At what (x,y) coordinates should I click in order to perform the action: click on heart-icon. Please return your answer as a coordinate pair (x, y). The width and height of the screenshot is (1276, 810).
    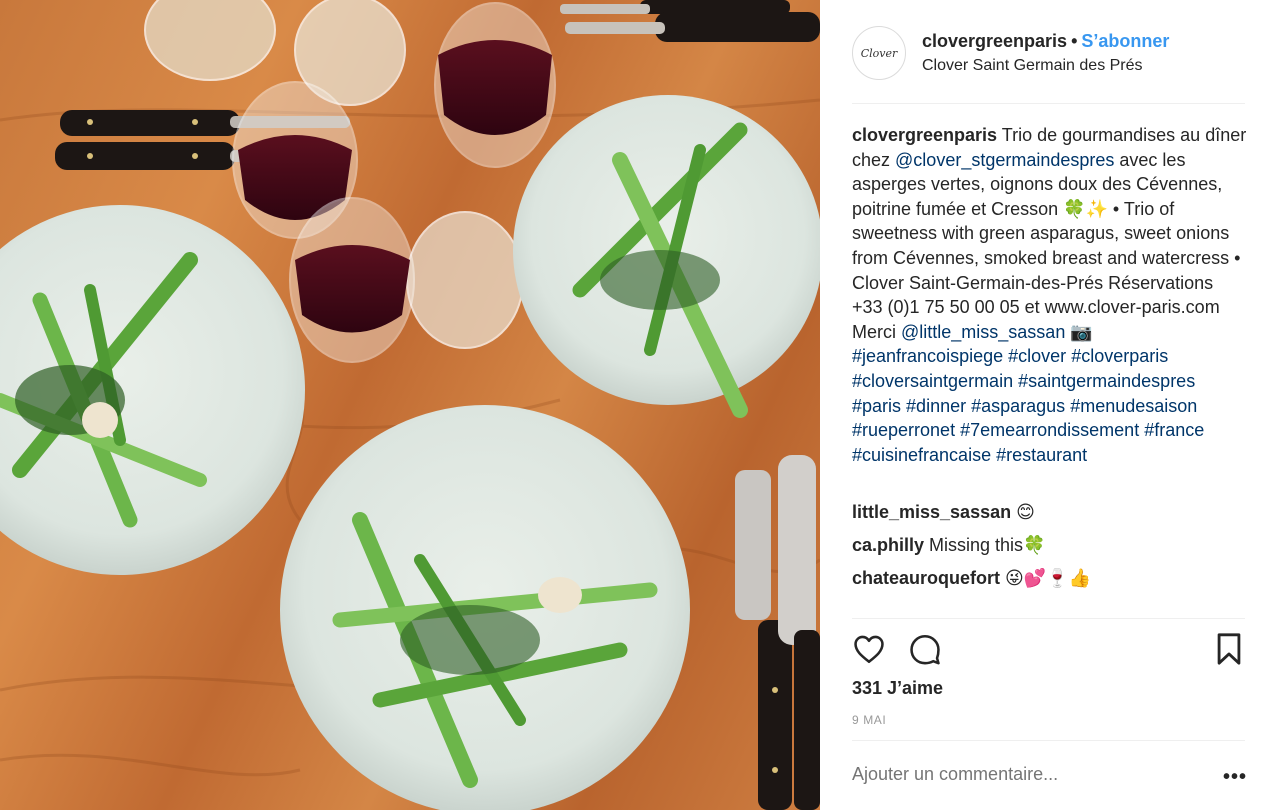
    Looking at the image, I should click on (869, 651).